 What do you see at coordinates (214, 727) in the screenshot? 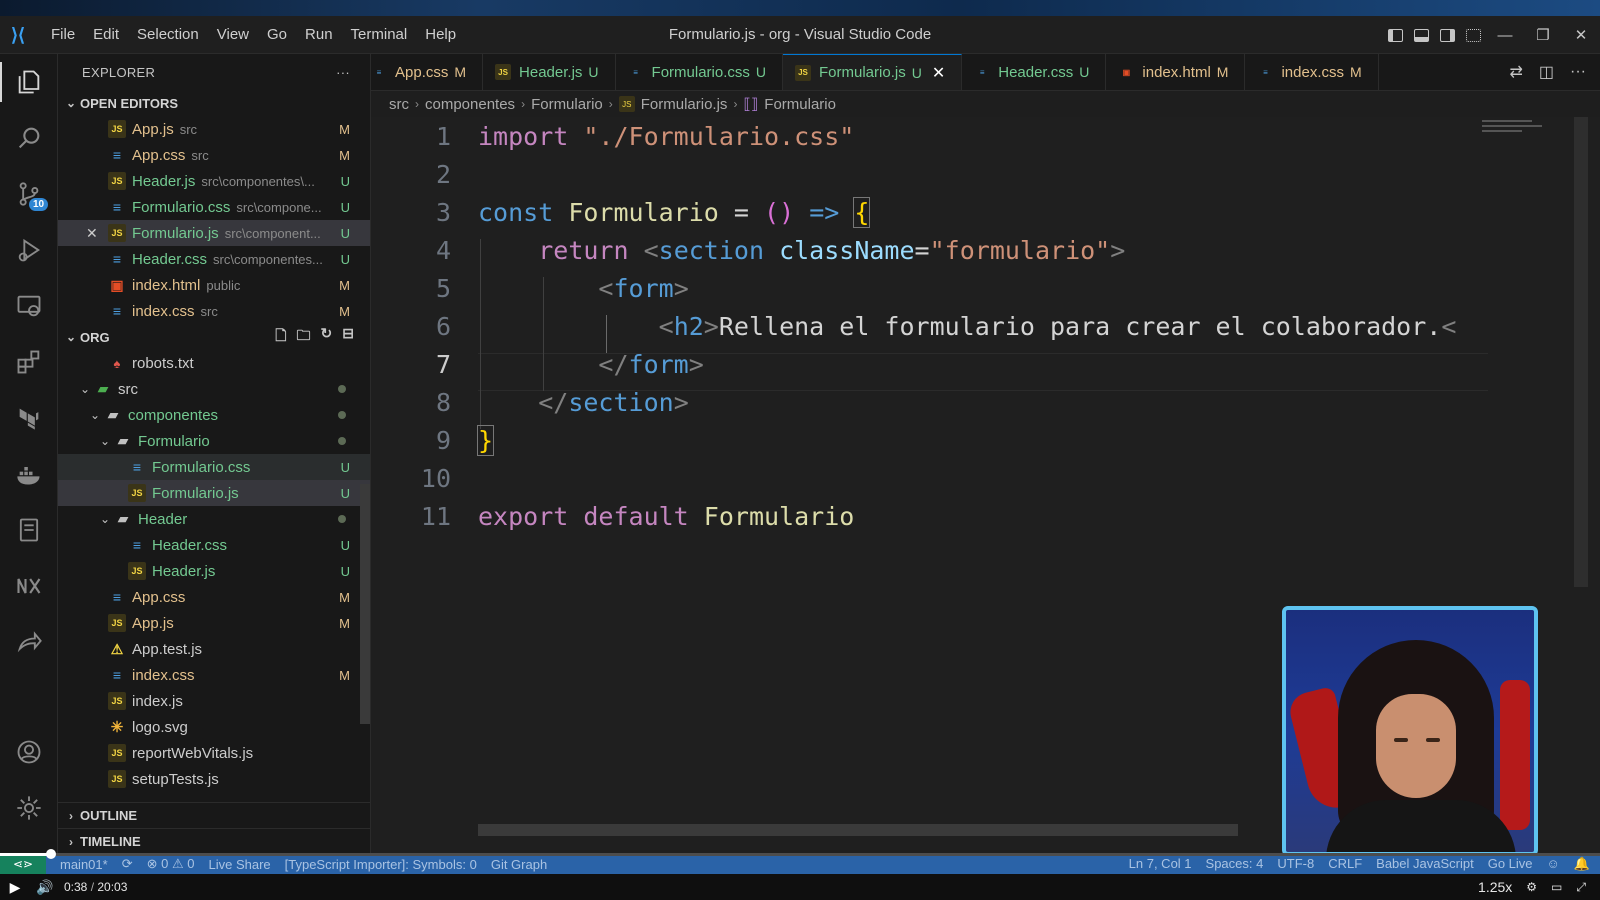
I see `tree-item: ✳ logo.svg` at bounding box center [214, 727].